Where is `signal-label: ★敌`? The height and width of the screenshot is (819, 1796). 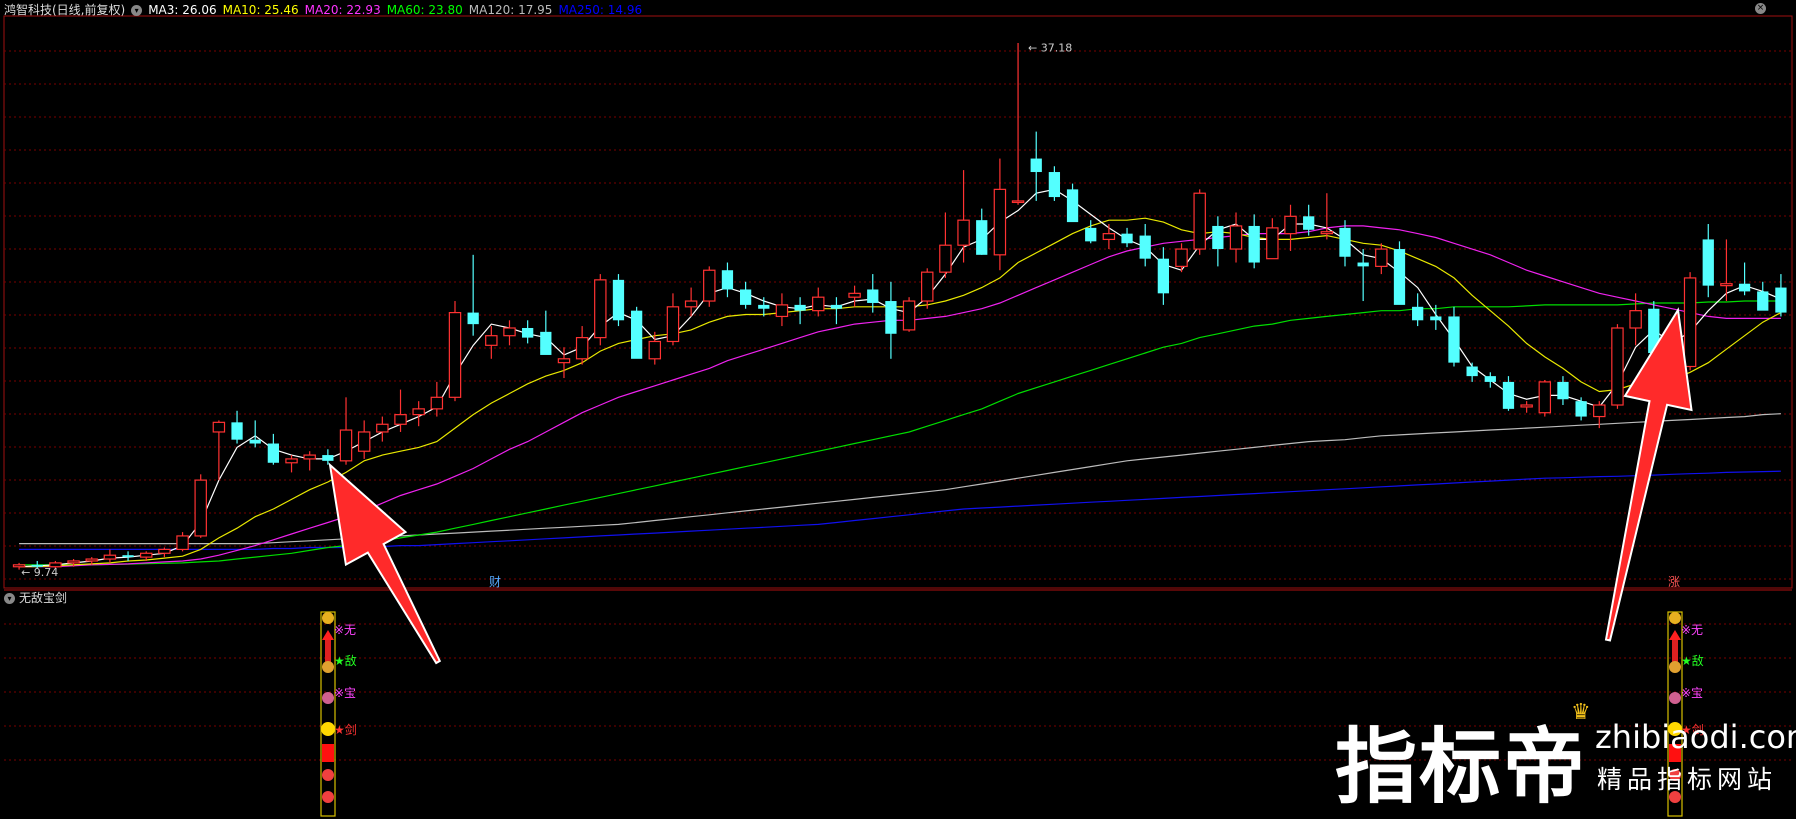 signal-label: ★敌 is located at coordinates (345, 660).